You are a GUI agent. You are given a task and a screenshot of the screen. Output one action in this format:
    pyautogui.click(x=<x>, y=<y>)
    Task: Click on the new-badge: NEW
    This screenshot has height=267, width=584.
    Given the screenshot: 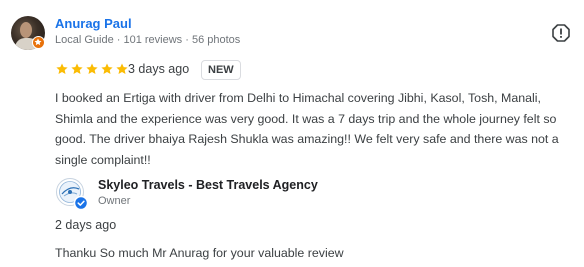 What is the action you would take?
    pyautogui.click(x=221, y=70)
    